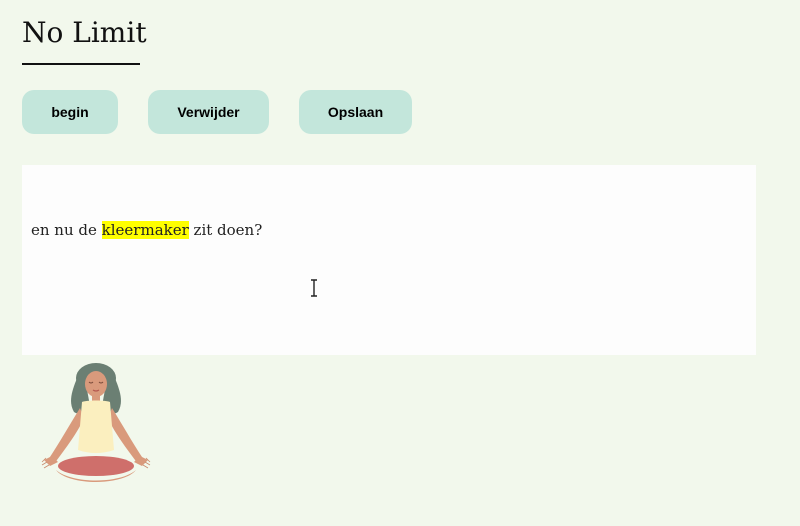 This screenshot has width=800, height=526. I want to click on delete-button: Verwijder, so click(208, 112).